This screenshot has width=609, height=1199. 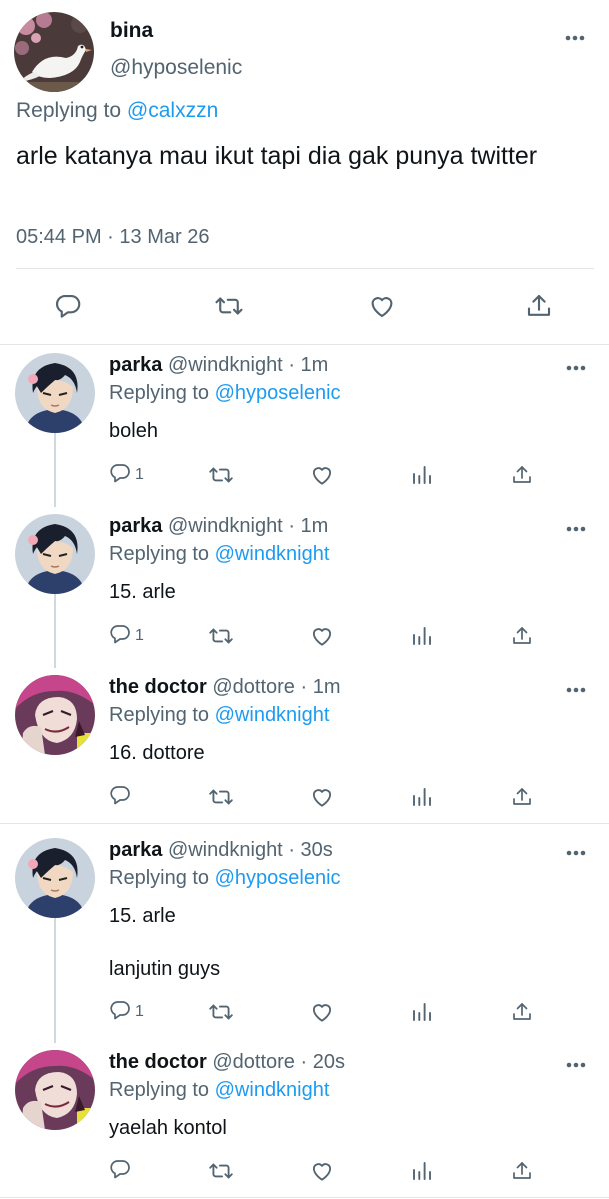 I want to click on reply-actions, so click(x=330, y=1171).